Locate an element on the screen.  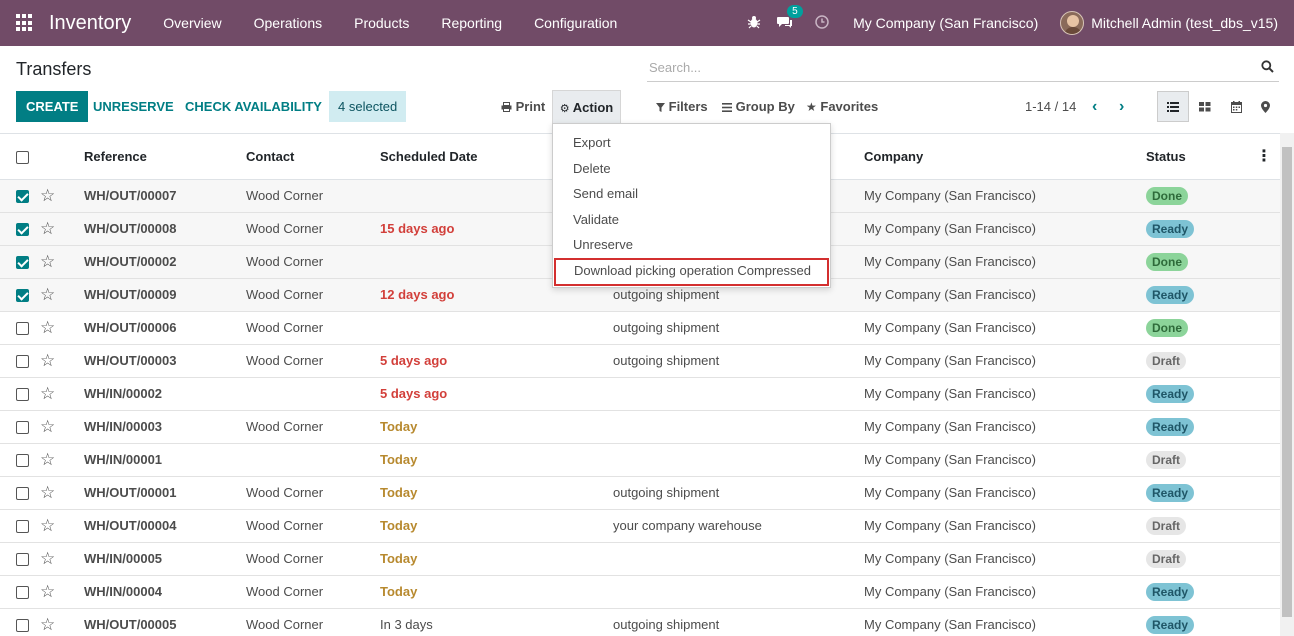
company-switcher: My Company (San Francisco) is located at coordinates (945, 23).